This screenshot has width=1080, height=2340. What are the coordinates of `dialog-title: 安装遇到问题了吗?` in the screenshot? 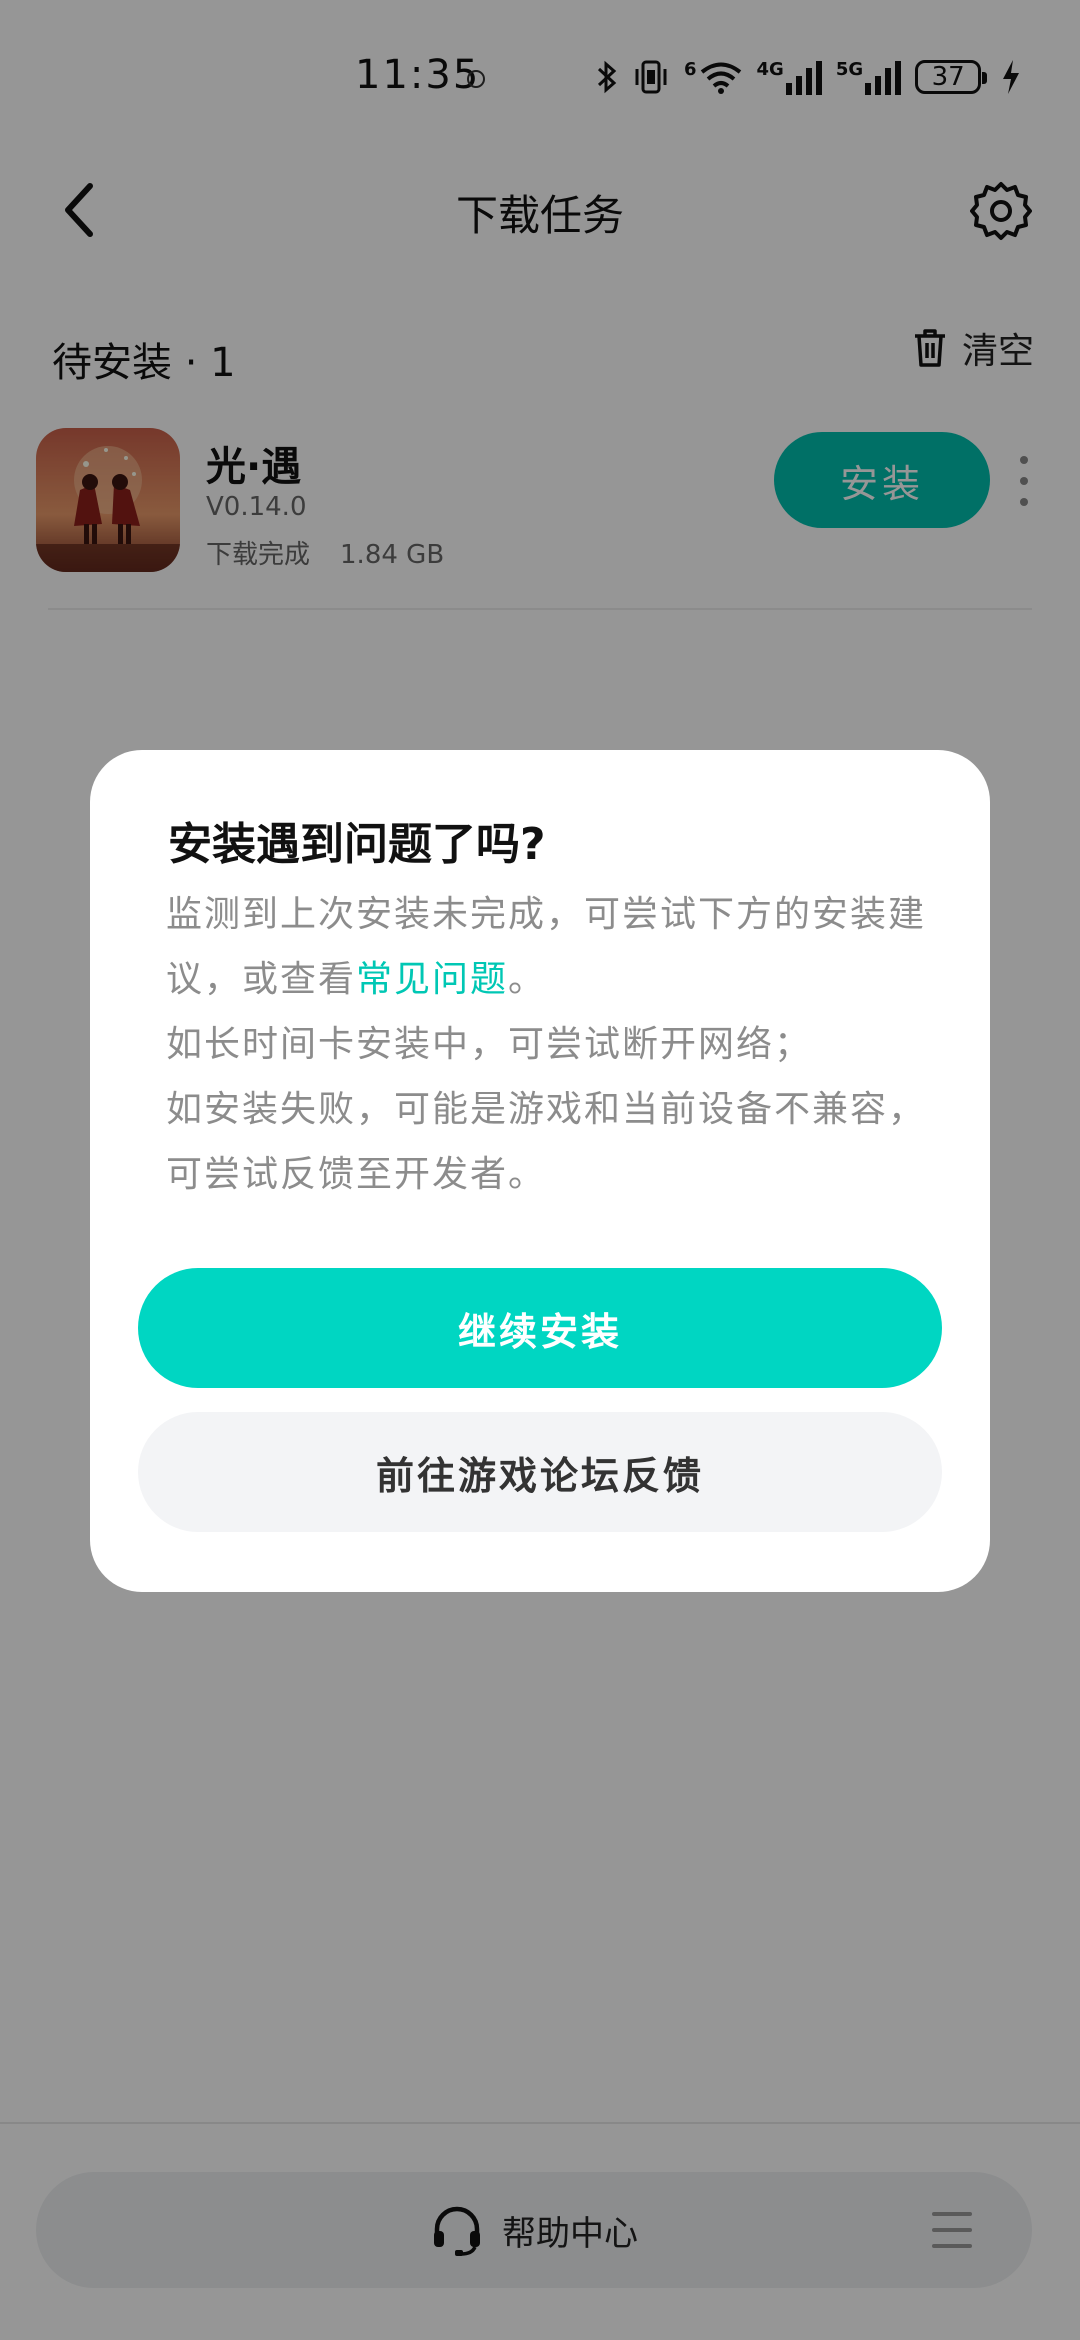 It's located at (357, 844).